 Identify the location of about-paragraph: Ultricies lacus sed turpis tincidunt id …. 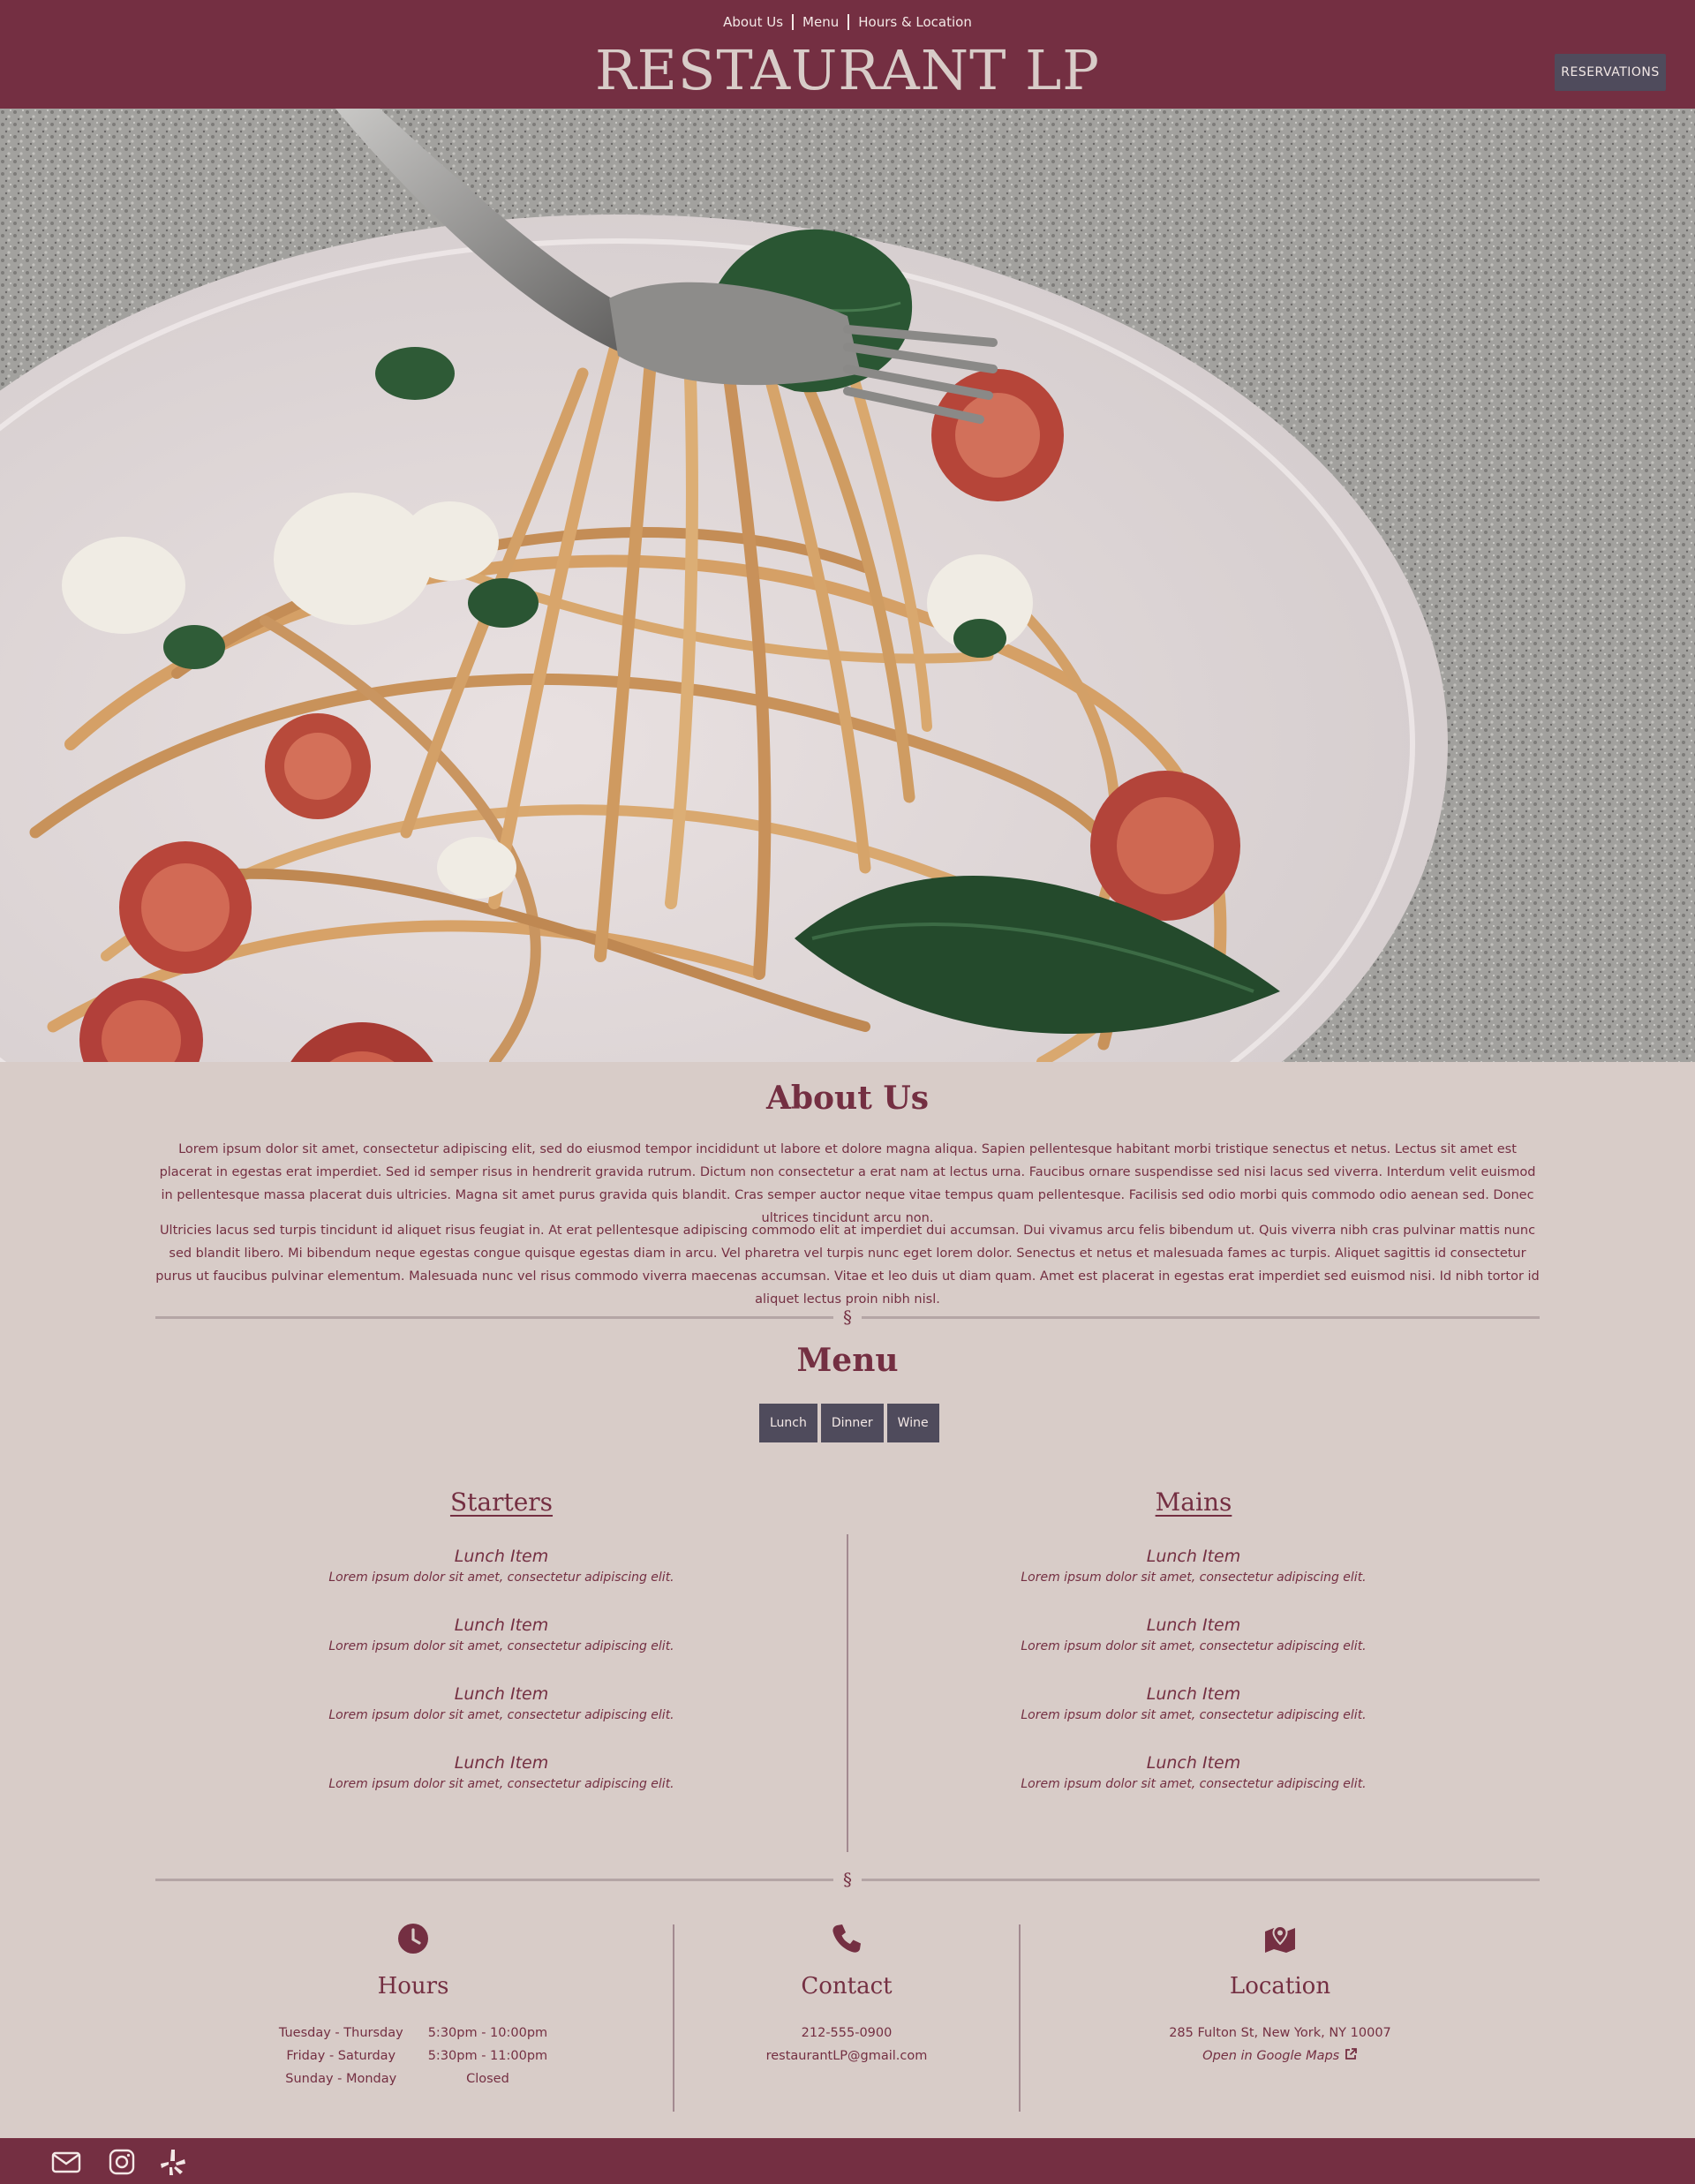
(847, 1265).